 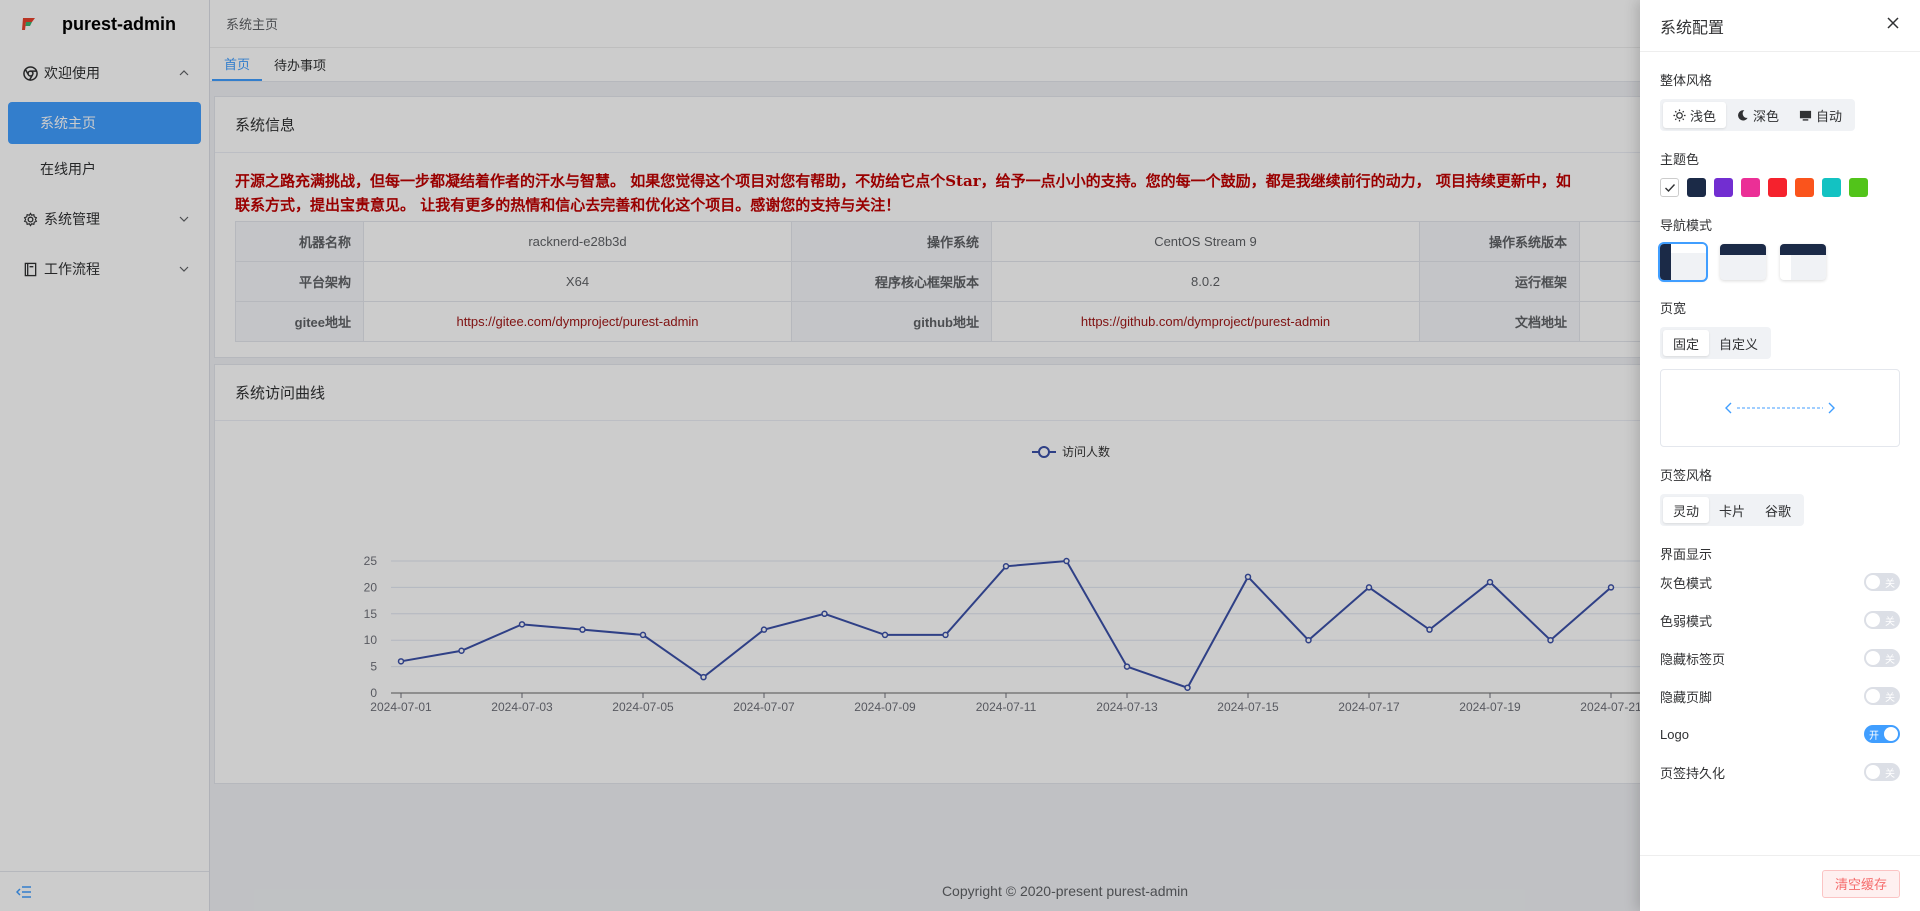 What do you see at coordinates (1780, 26) in the screenshot?
I see `settings-header: 系统配置` at bounding box center [1780, 26].